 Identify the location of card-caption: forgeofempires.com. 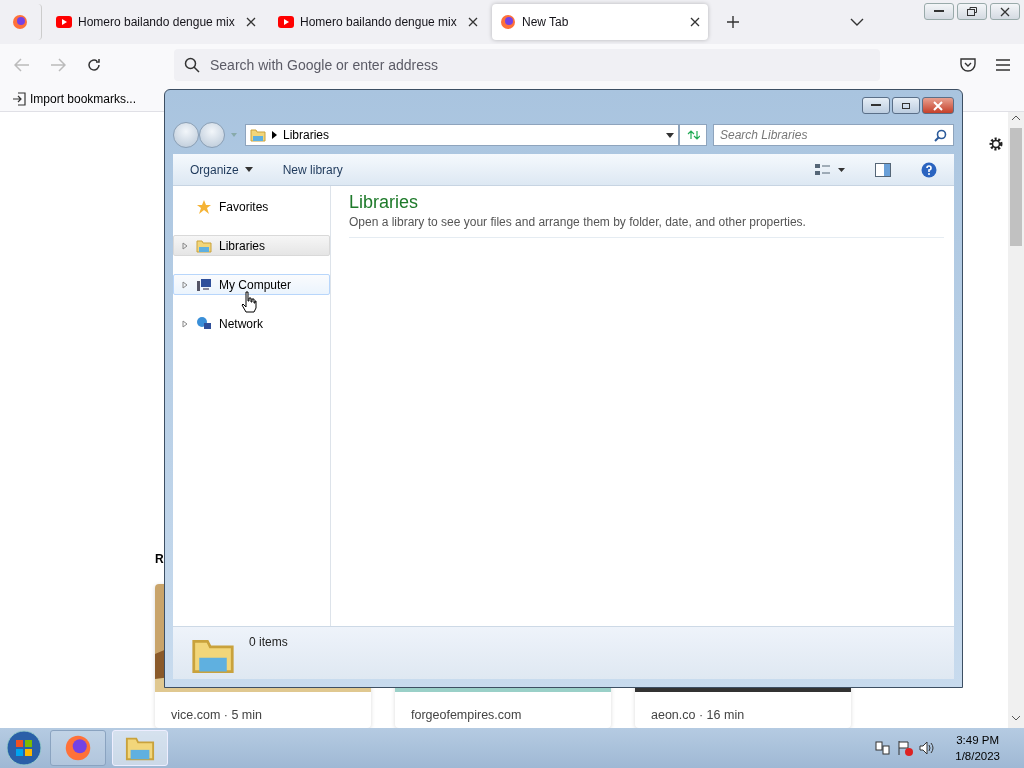
(466, 714).